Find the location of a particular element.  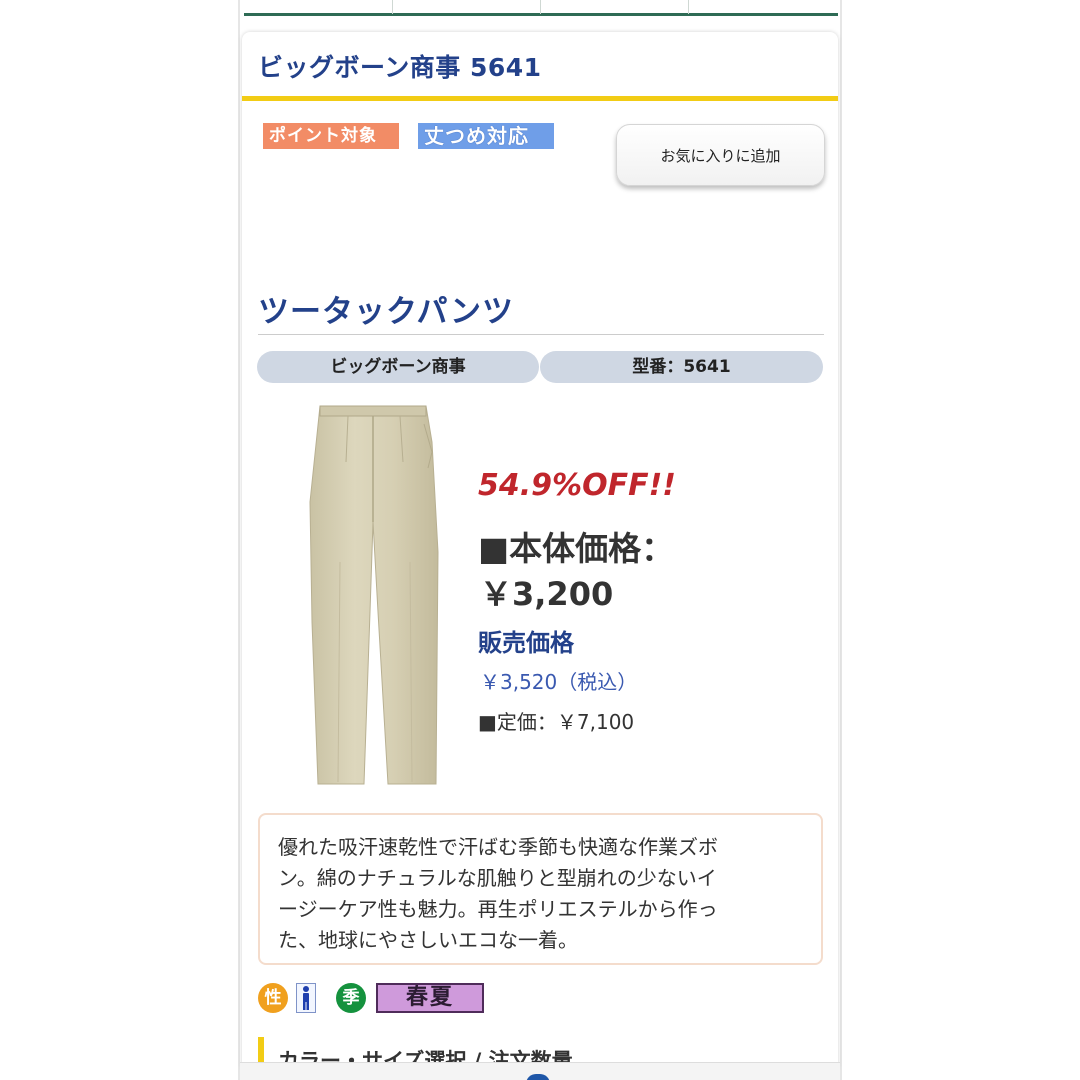

right-margin is located at coordinates (841, 540).